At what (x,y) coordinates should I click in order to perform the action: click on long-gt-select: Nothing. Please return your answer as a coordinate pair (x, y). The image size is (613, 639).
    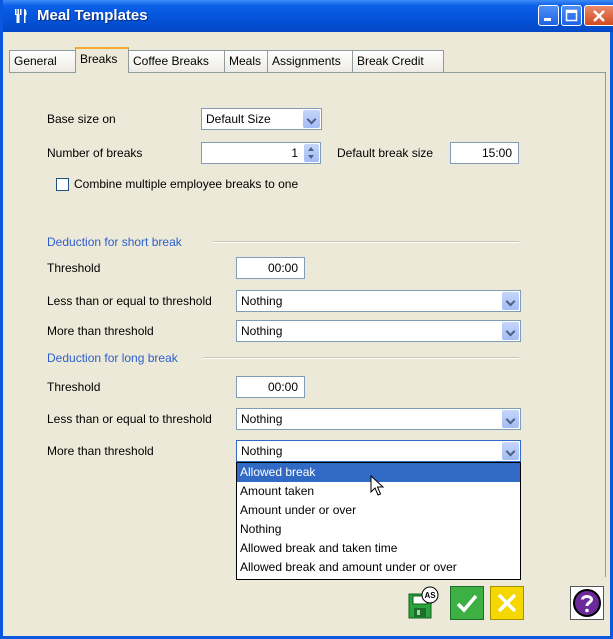
    Looking at the image, I should click on (378, 451).